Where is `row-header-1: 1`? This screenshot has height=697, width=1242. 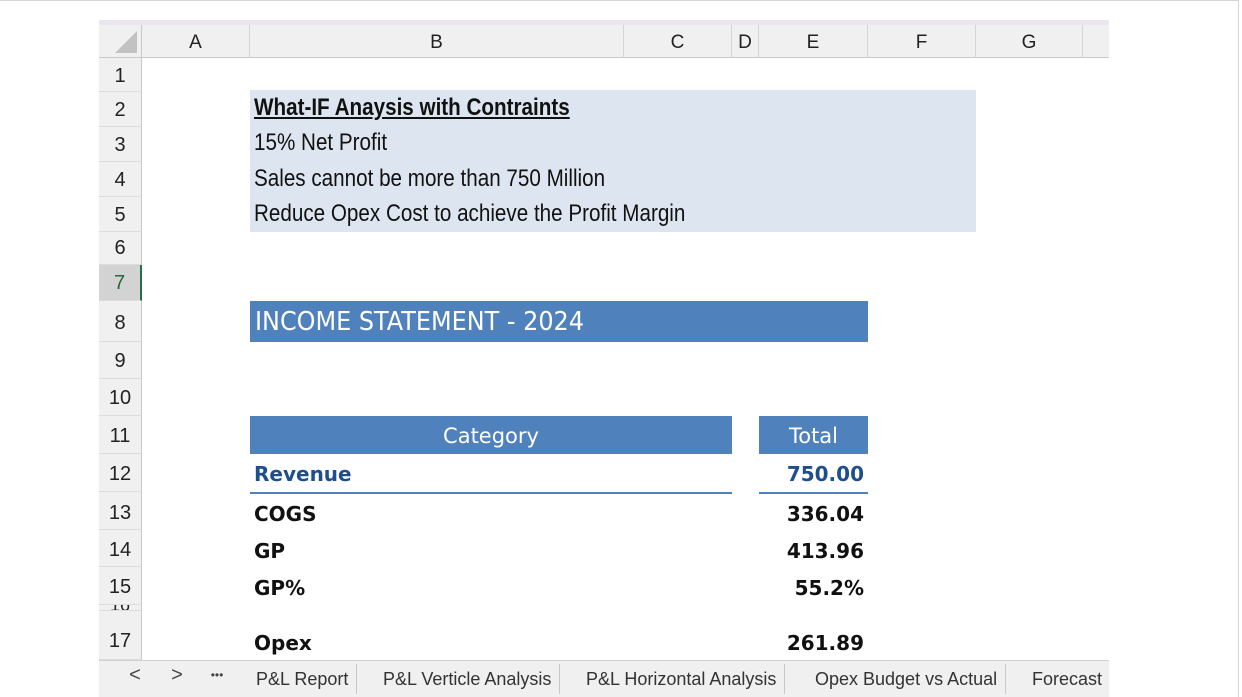
row-header-1: 1 is located at coordinates (120, 75).